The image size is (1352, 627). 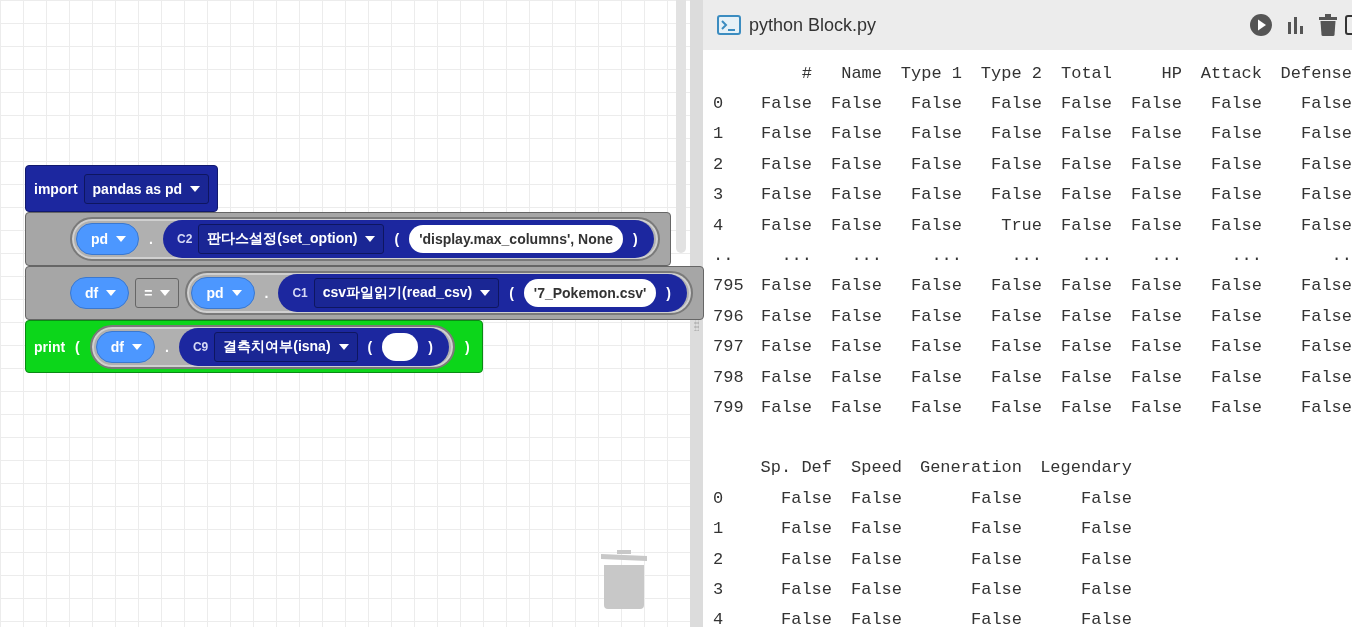 What do you see at coordinates (408, 239) in the screenshot?
I see `method-block: C2 판다스설정(set_option) ( 'display.max_columns', None )` at bounding box center [408, 239].